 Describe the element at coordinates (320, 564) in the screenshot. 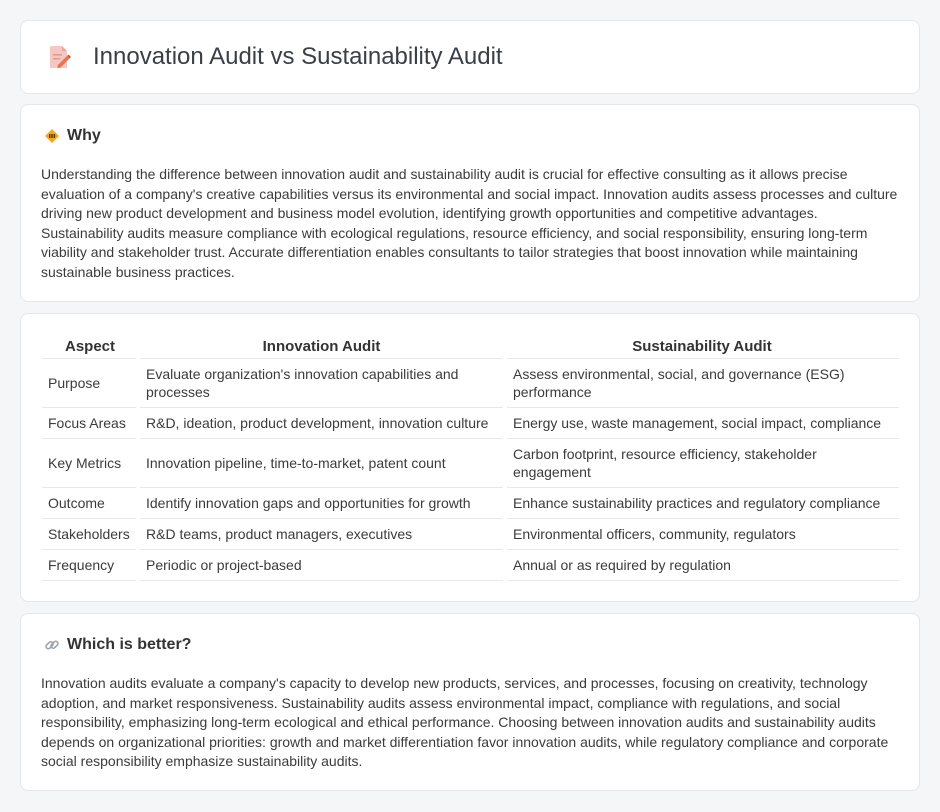

I see `table-cell: Periodic or project-based` at that location.